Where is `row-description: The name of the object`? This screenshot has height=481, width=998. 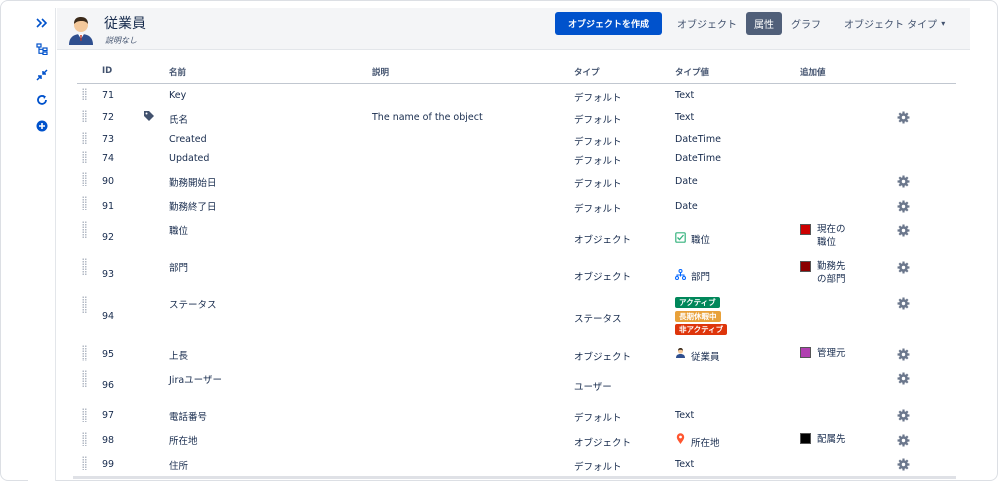
row-description: The name of the object is located at coordinates (427, 117).